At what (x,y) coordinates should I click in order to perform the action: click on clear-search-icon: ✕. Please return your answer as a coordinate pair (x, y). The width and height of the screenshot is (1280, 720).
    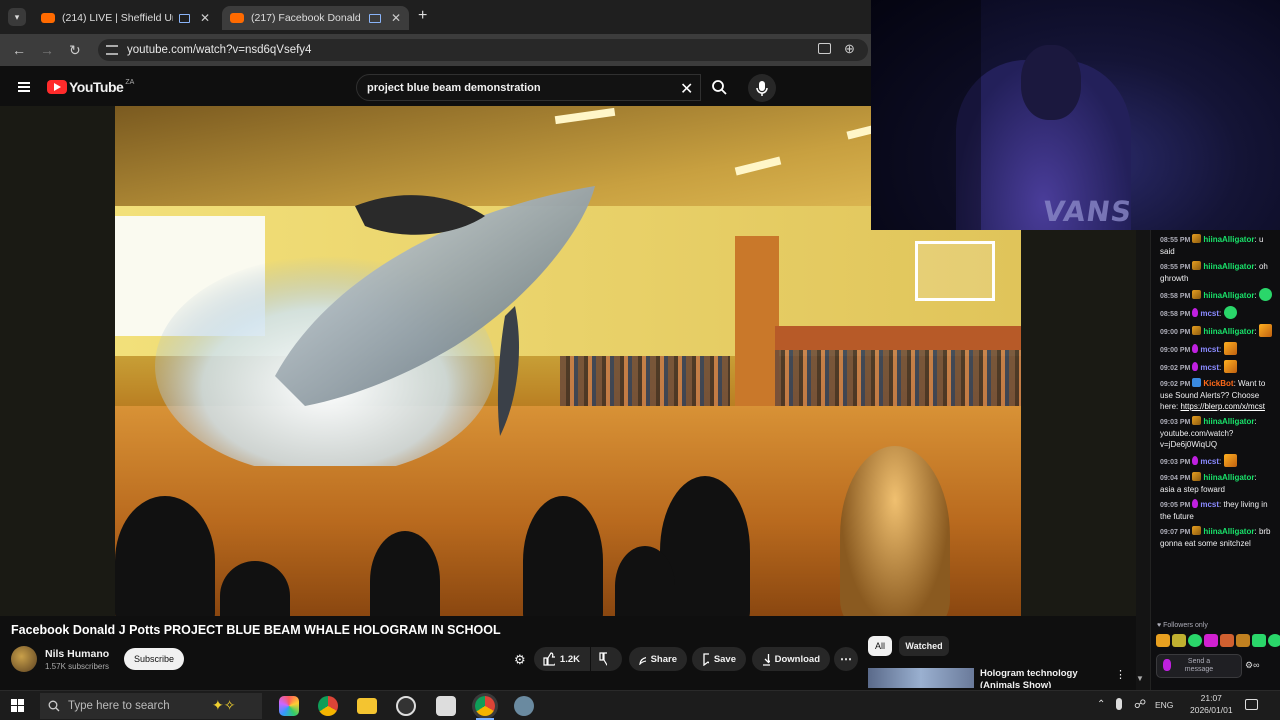
    Looking at the image, I should click on (686, 89).